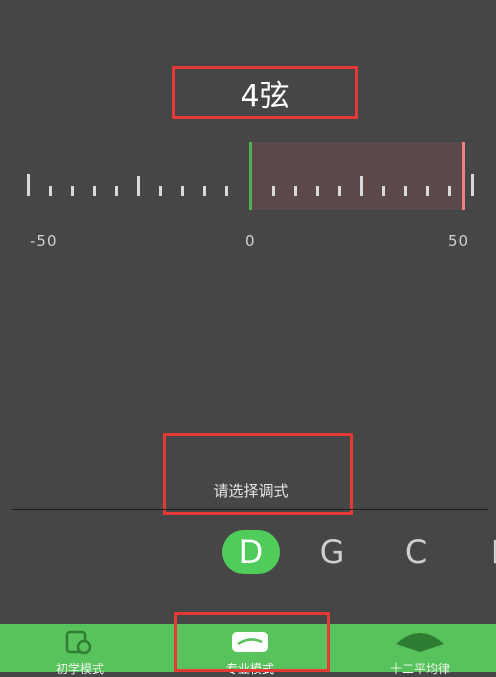 The image size is (496, 677). What do you see at coordinates (463, 176) in the screenshot?
I see `pitch-indicator-line` at bounding box center [463, 176].